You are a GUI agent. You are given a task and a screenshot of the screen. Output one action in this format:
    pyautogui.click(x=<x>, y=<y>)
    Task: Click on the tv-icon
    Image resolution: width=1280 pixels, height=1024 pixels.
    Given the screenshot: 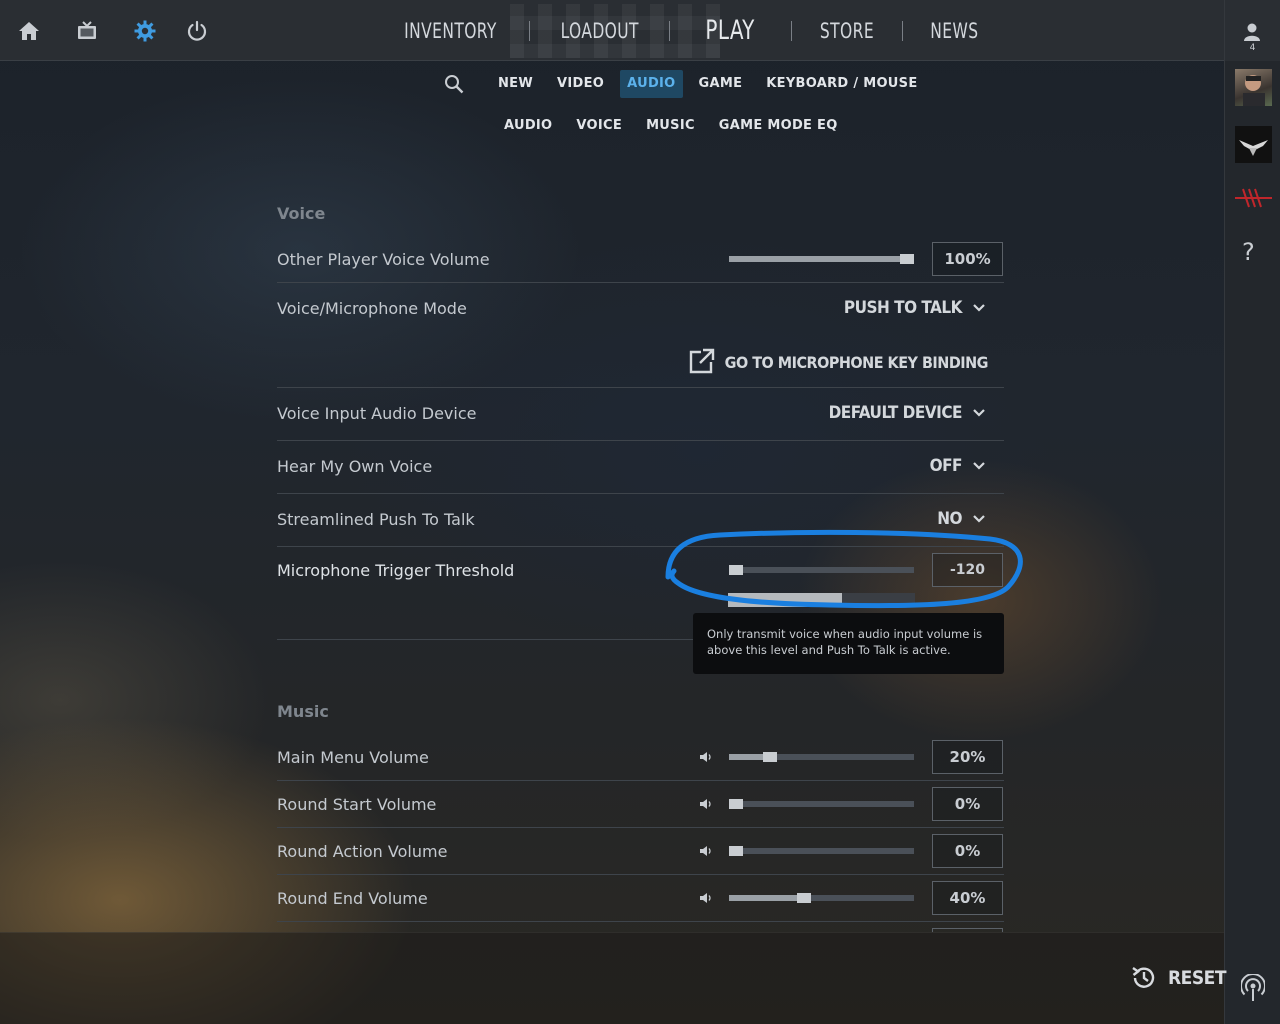 What is the action you would take?
    pyautogui.click(x=87, y=31)
    